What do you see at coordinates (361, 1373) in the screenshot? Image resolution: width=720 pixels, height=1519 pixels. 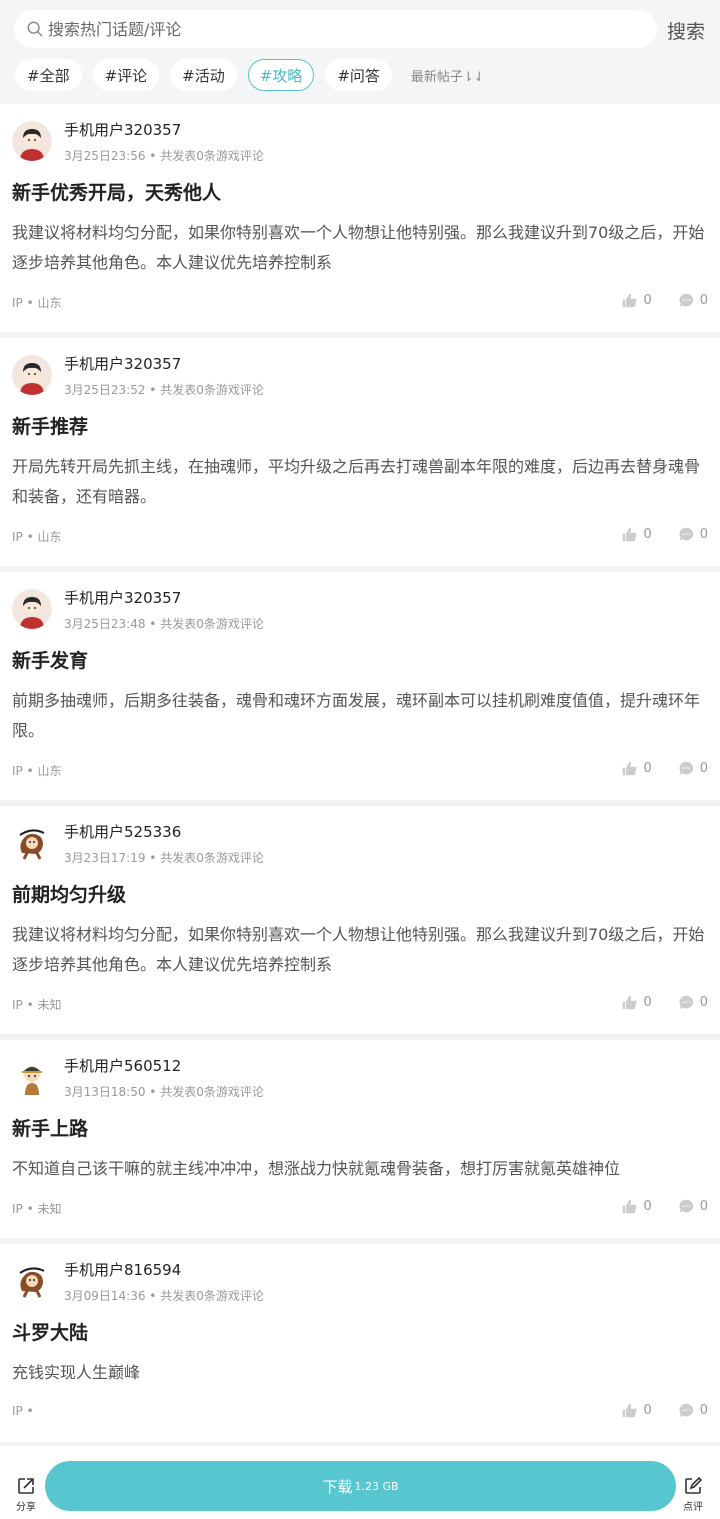 I see `post-content: 充钱实现人生巅峰` at bounding box center [361, 1373].